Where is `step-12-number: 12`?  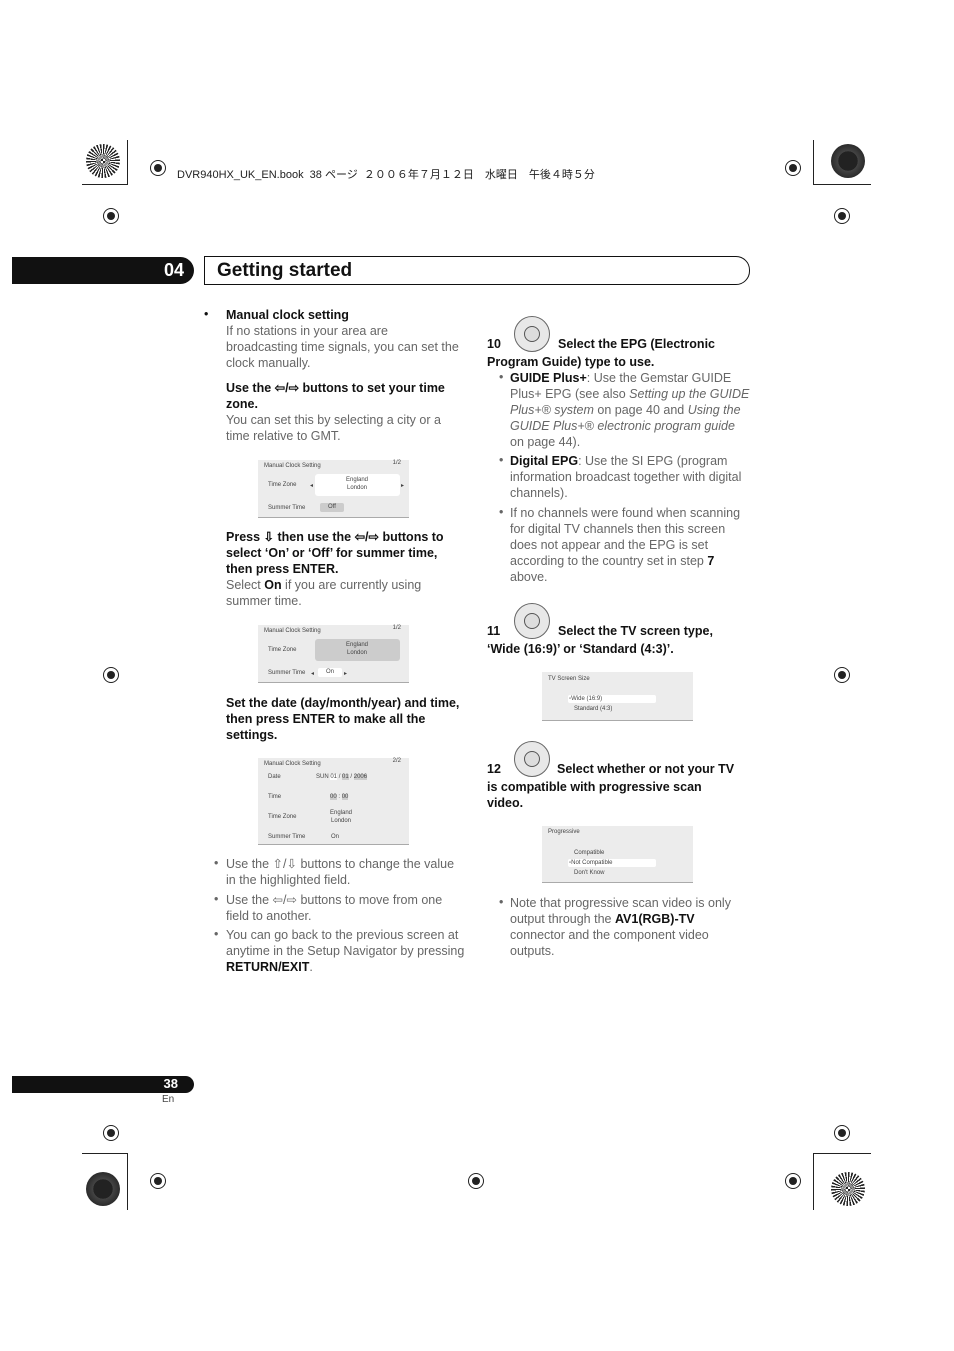 step-12-number: 12 is located at coordinates (494, 769).